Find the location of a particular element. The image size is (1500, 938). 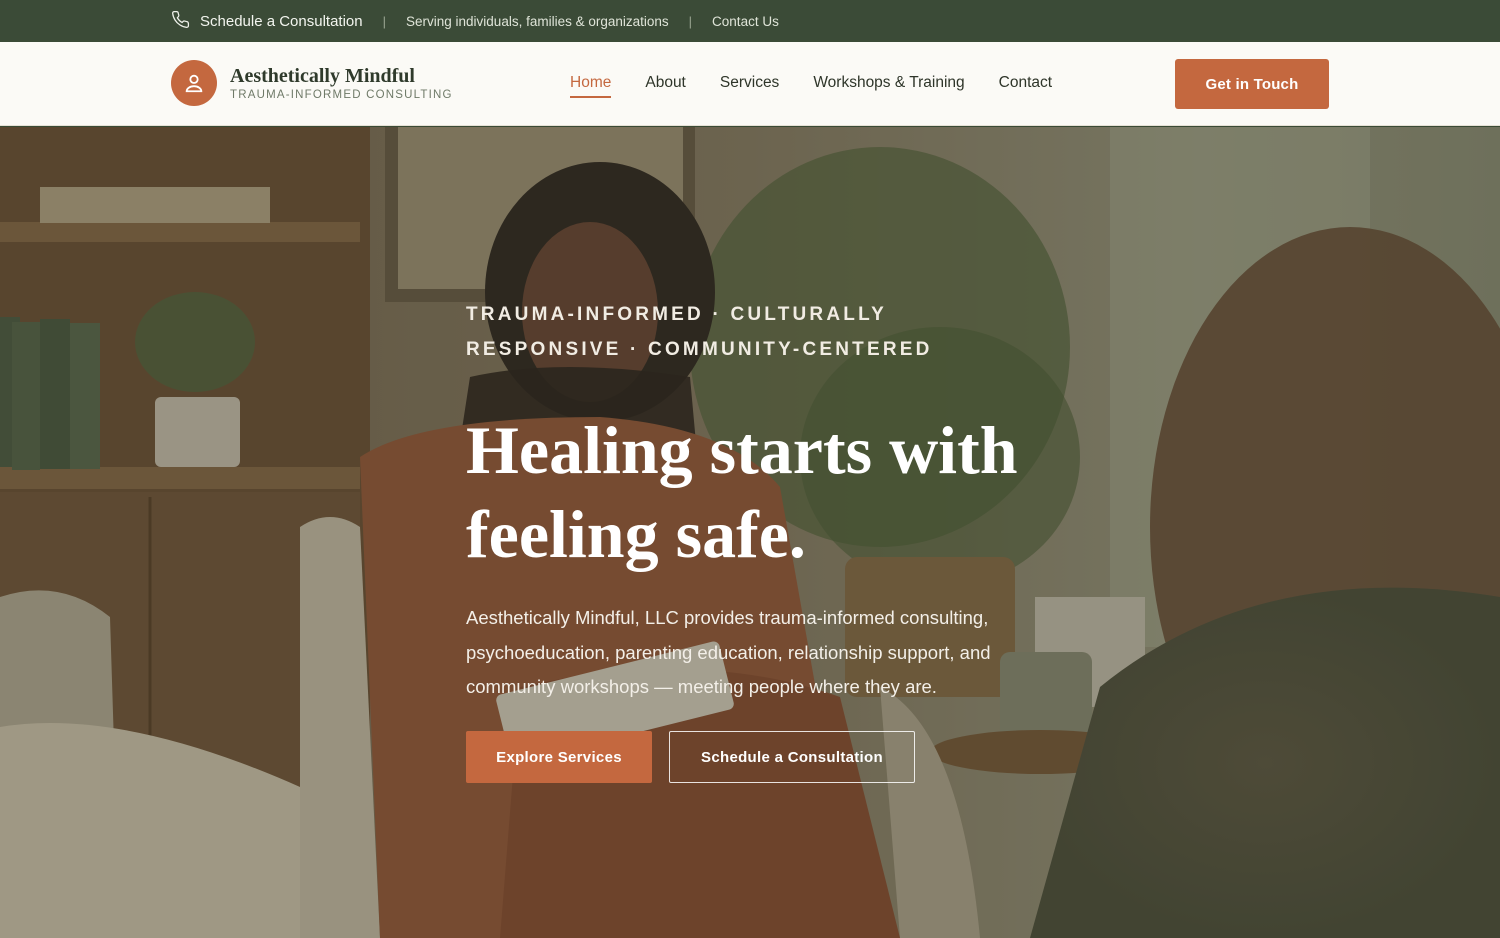

nav-workshops-training: Workshops & Training is located at coordinates (888, 86).